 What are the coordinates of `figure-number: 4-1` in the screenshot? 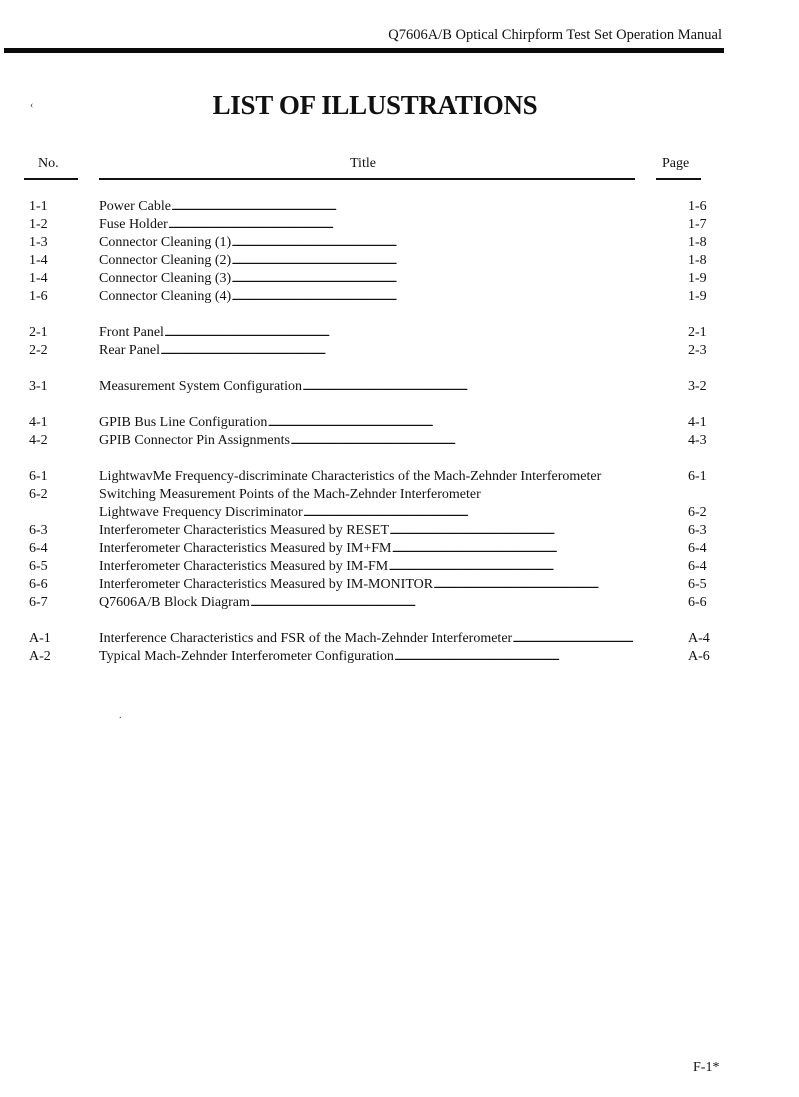 It's located at (38, 422).